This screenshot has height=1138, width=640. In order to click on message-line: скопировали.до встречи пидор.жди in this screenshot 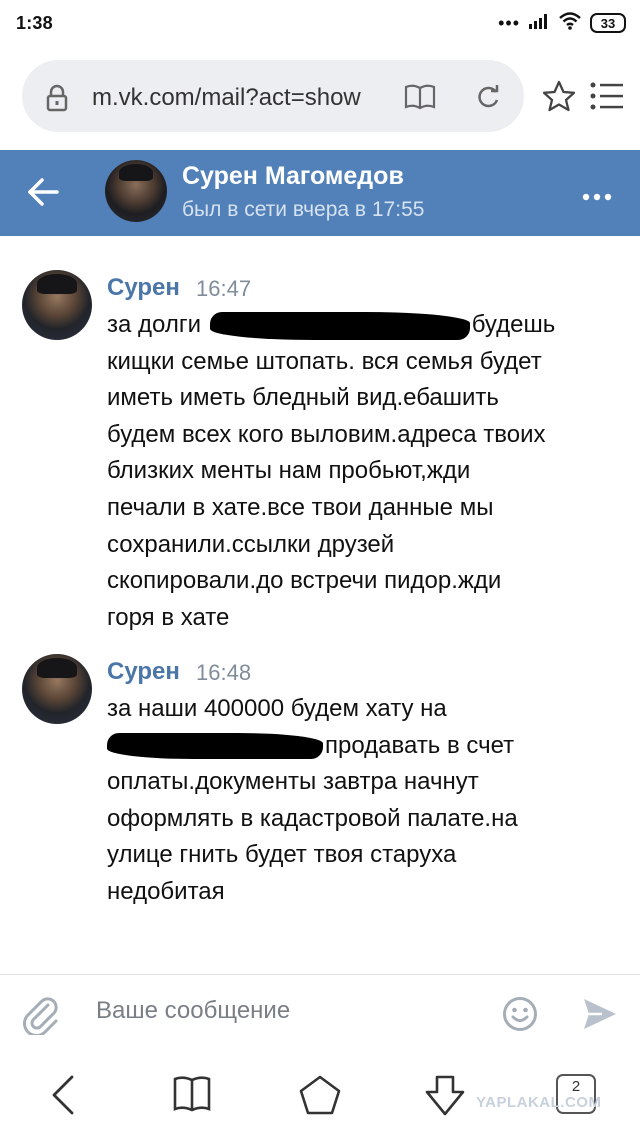, I will do `click(304, 581)`.